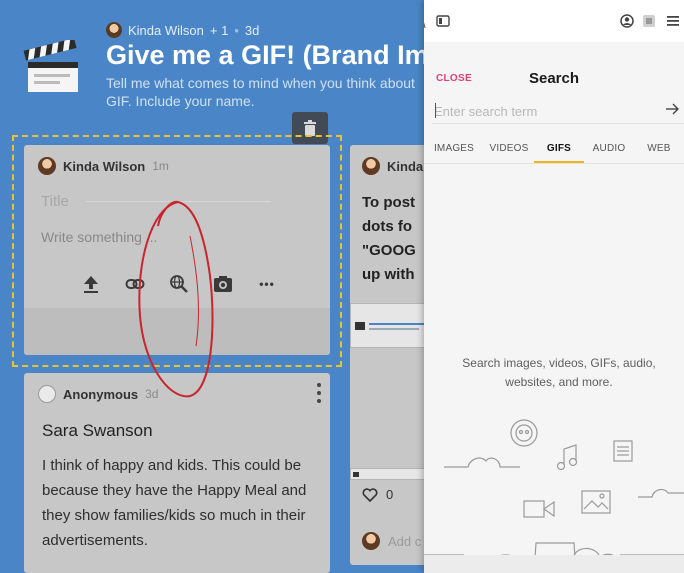 This screenshot has height=573, width=684. I want to click on media-illustration, so click(554, 496).